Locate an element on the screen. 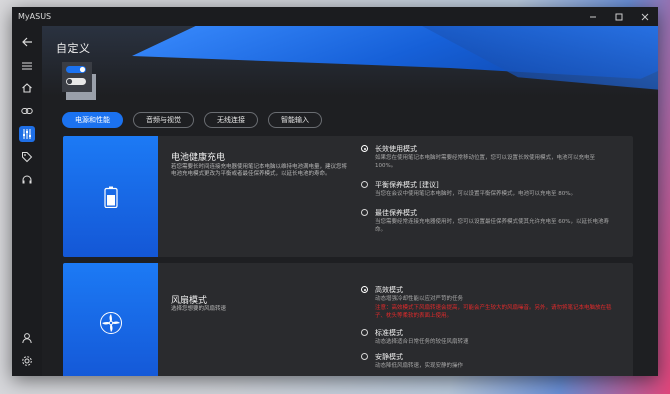 This screenshot has height=394, width=670. maximize-button is located at coordinates (619, 16).